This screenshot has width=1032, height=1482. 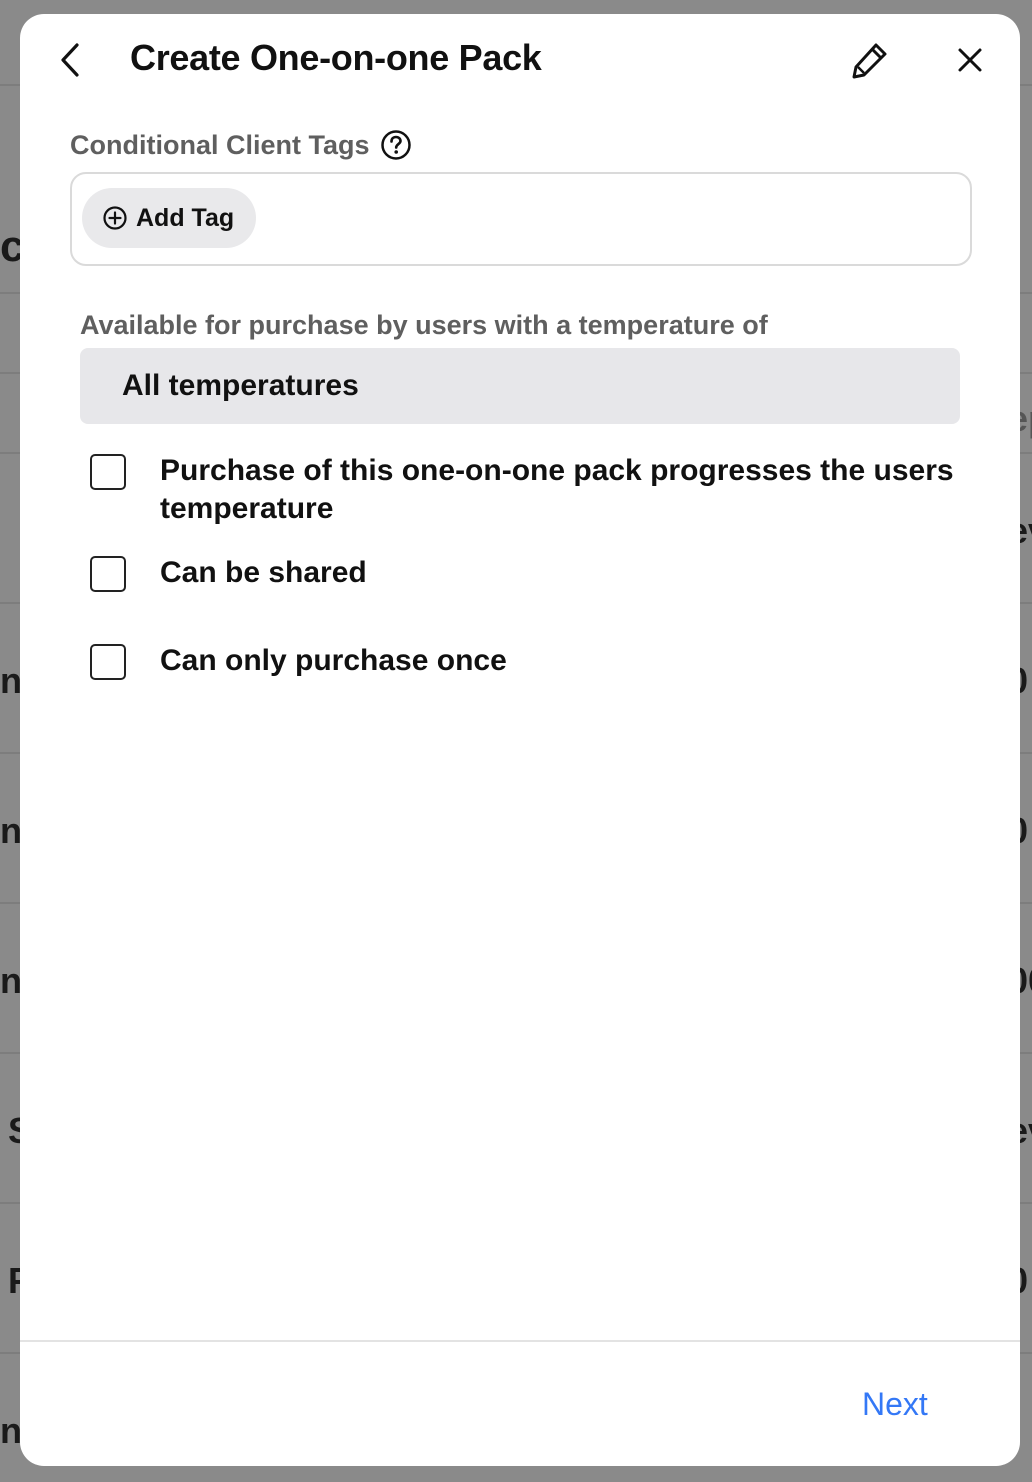 I want to click on add-tag-button: Add Tag, so click(x=169, y=218).